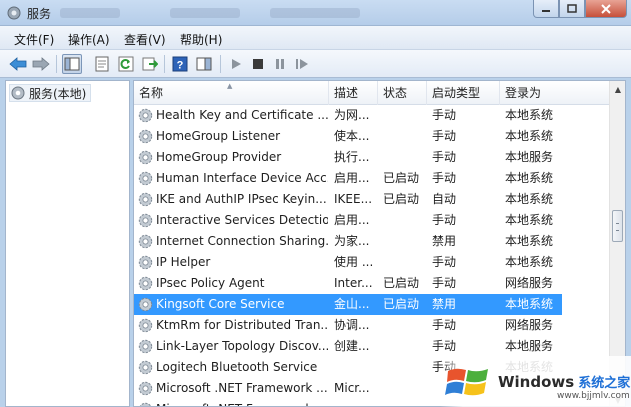 Image resolution: width=631 pixels, height=407 pixels. I want to click on sort-ascending-icon: ▲, so click(230, 86).